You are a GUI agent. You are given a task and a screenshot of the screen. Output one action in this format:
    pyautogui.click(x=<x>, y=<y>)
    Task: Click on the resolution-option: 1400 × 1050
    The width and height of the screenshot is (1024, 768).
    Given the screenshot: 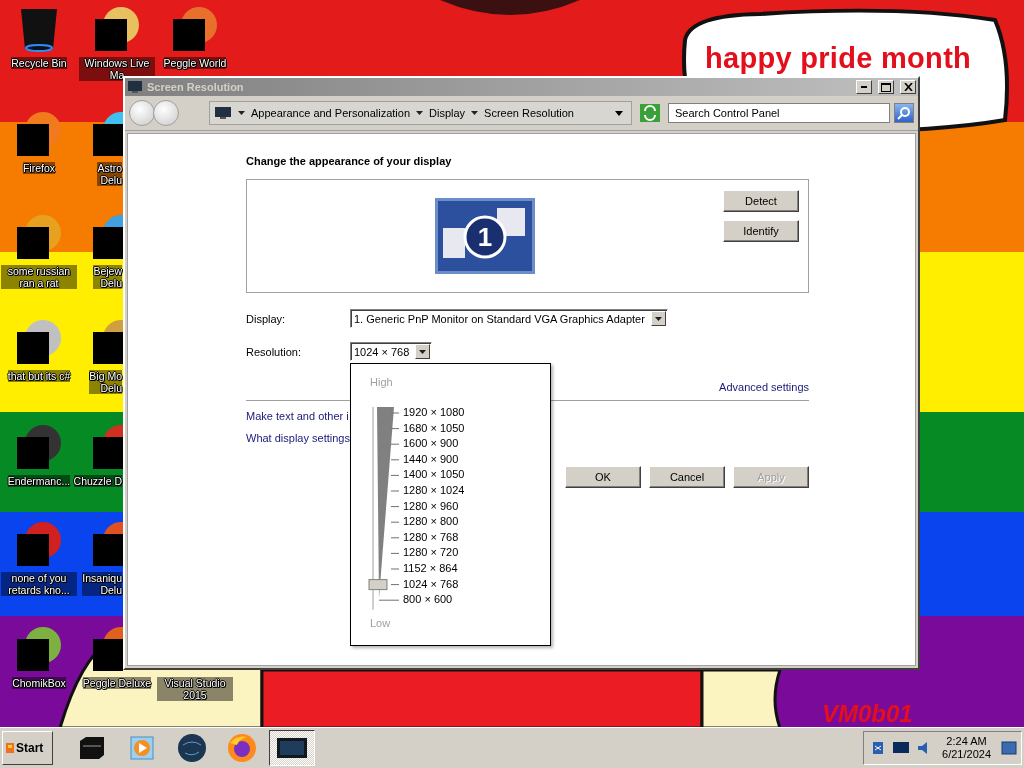 What is the action you would take?
    pyautogui.click(x=434, y=475)
    